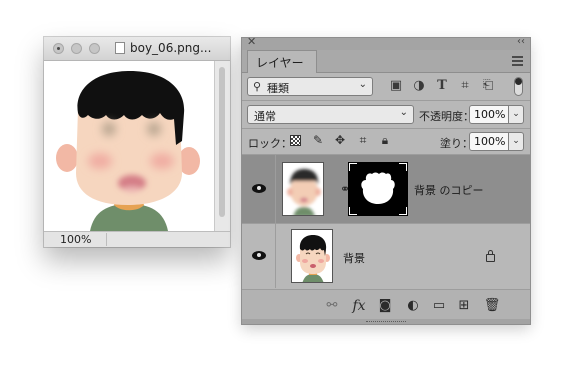  Describe the element at coordinates (137, 239) in the screenshot. I see `document-status-bar: 100%` at that location.